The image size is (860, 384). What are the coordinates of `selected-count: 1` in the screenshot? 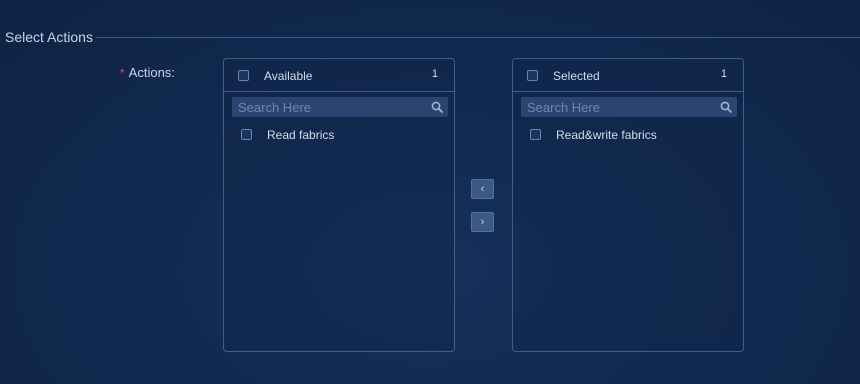 It's located at (723, 74).